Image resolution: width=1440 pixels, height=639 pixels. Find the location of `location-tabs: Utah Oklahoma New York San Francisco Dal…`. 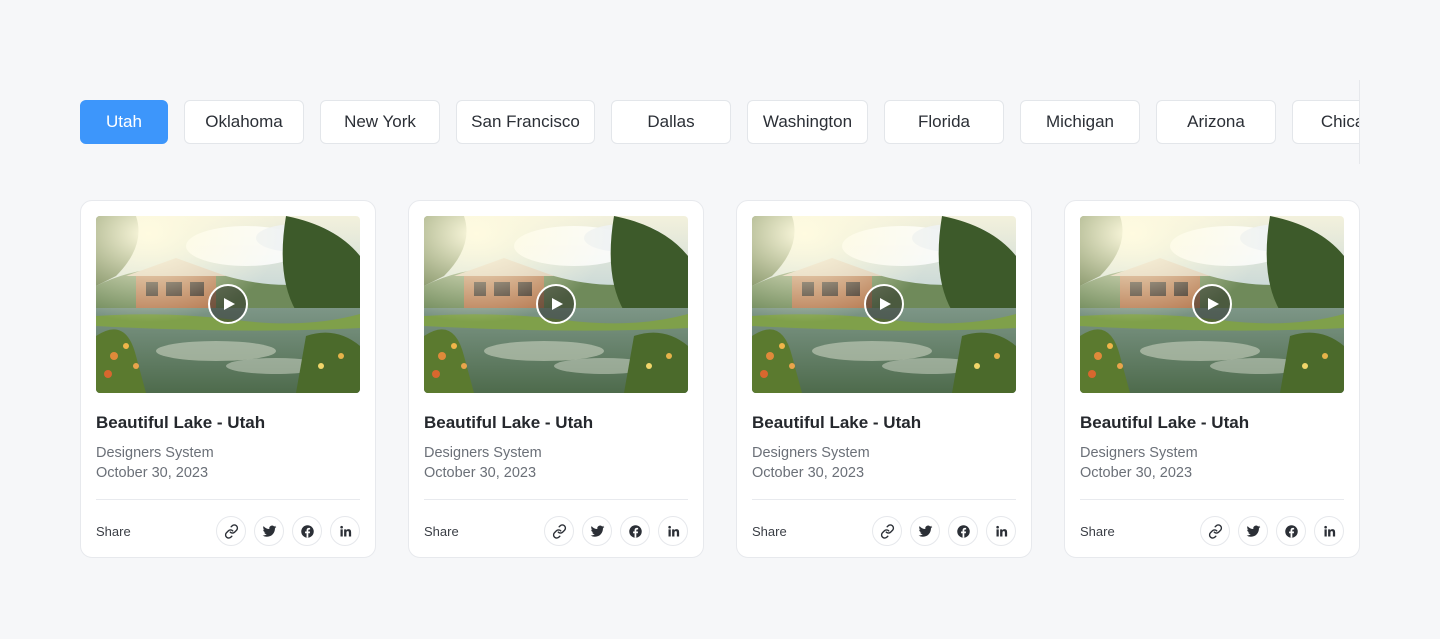

location-tabs: Utah Oklahoma New York San Francisco Dal… is located at coordinates (720, 122).